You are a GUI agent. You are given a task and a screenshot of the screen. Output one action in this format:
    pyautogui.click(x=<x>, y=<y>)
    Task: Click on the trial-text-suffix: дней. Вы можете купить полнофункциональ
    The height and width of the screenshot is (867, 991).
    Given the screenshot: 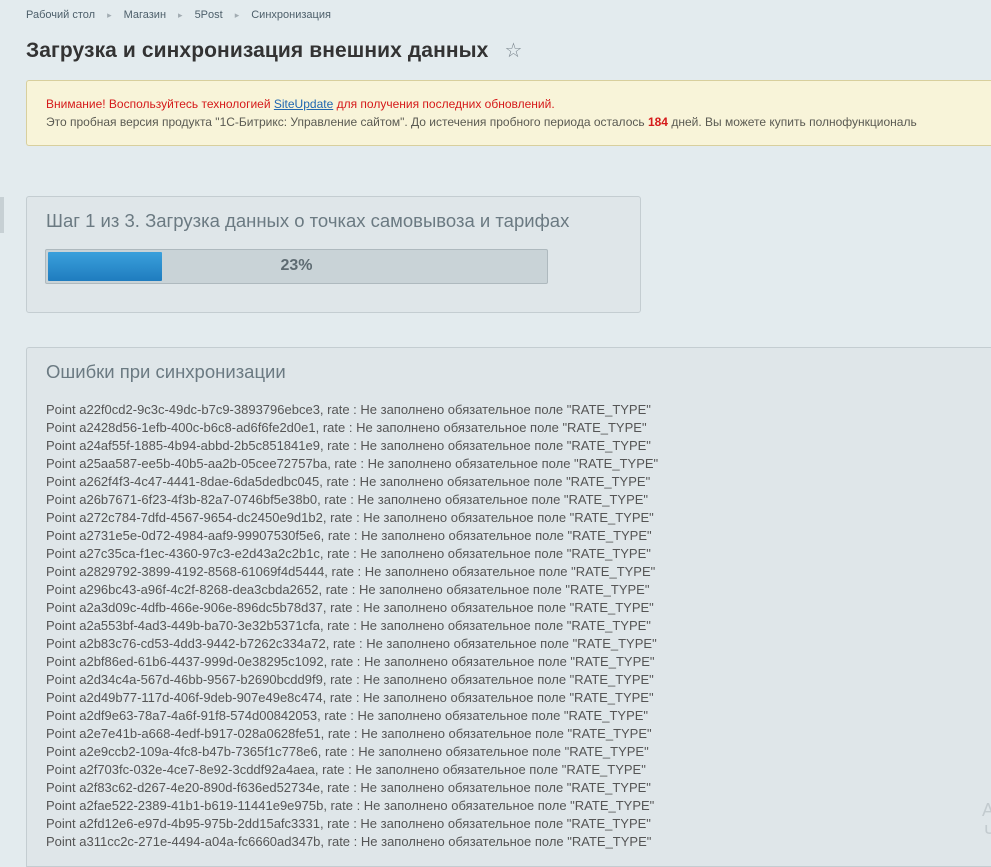 What is the action you would take?
    pyautogui.click(x=792, y=122)
    